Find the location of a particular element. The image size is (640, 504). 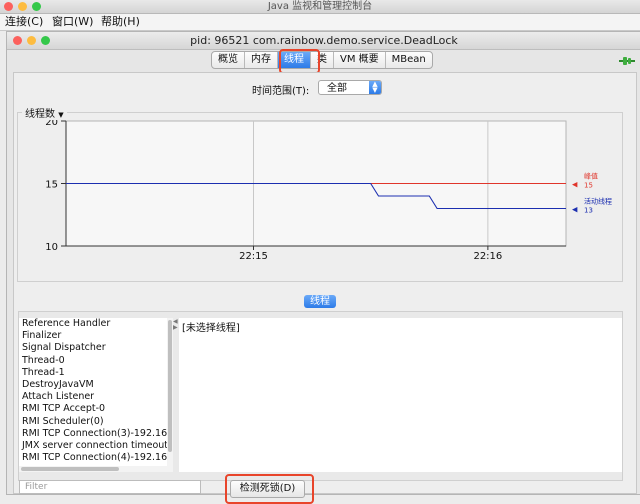

menubar: 连接(C) 窗口(W) 帮助(H) is located at coordinates (320, 22).